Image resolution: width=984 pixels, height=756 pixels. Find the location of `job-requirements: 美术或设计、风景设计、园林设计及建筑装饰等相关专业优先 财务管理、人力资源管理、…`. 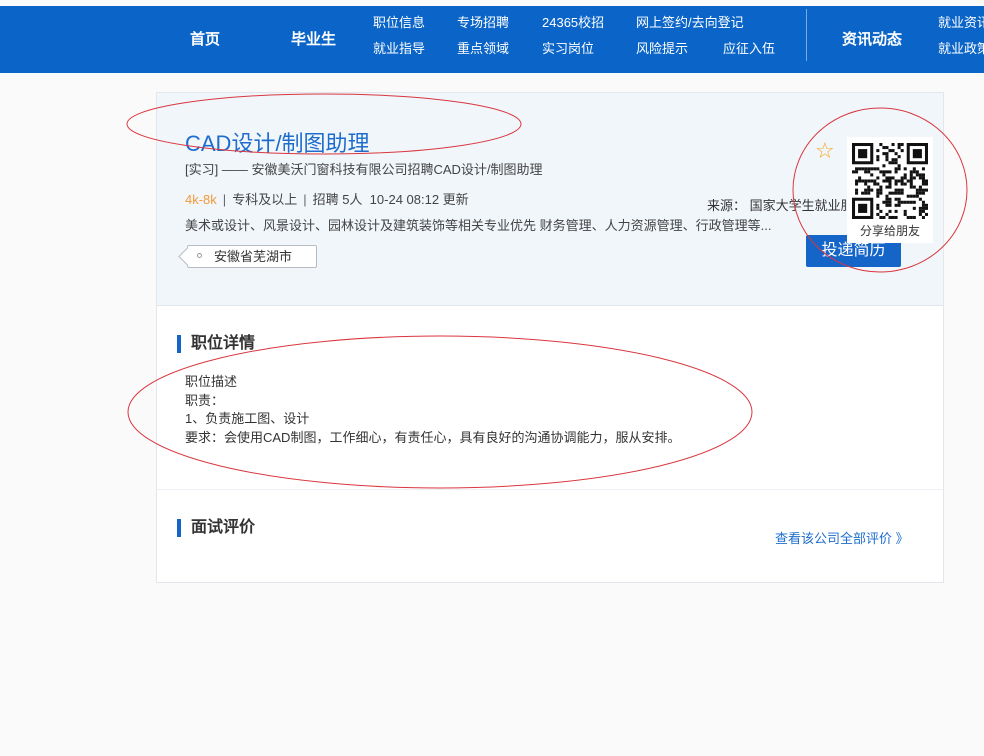

job-requirements: 美术或设计、风景设计、园林设计及建筑装饰等相关专业优先 财务管理、人力资源管理、… is located at coordinates (478, 225).